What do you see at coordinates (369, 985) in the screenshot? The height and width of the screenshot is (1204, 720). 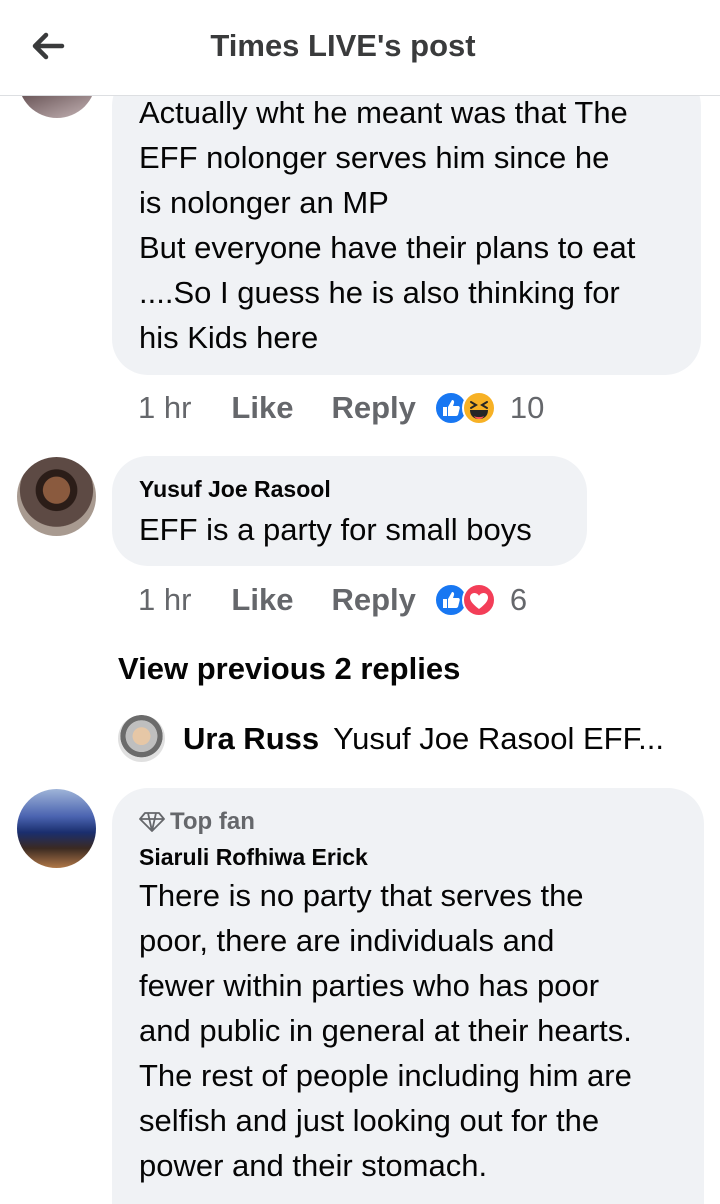 I see `comment-text-line: fewer within parties who has poor` at bounding box center [369, 985].